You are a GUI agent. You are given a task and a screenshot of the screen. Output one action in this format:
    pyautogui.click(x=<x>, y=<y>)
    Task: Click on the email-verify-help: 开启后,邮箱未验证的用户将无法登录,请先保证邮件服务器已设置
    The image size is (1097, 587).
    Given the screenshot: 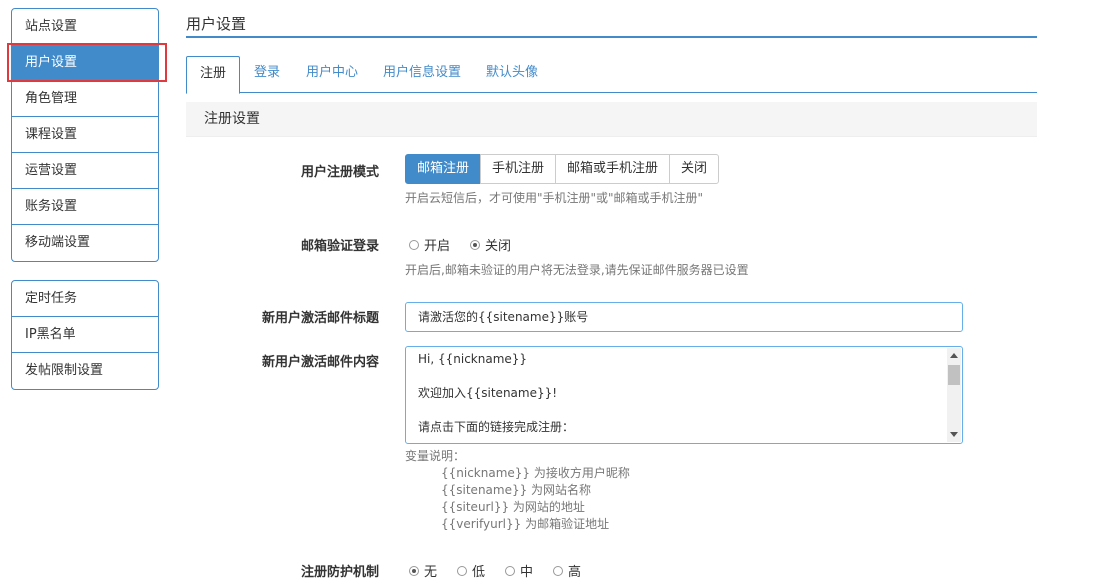 What is the action you would take?
    pyautogui.click(x=577, y=270)
    